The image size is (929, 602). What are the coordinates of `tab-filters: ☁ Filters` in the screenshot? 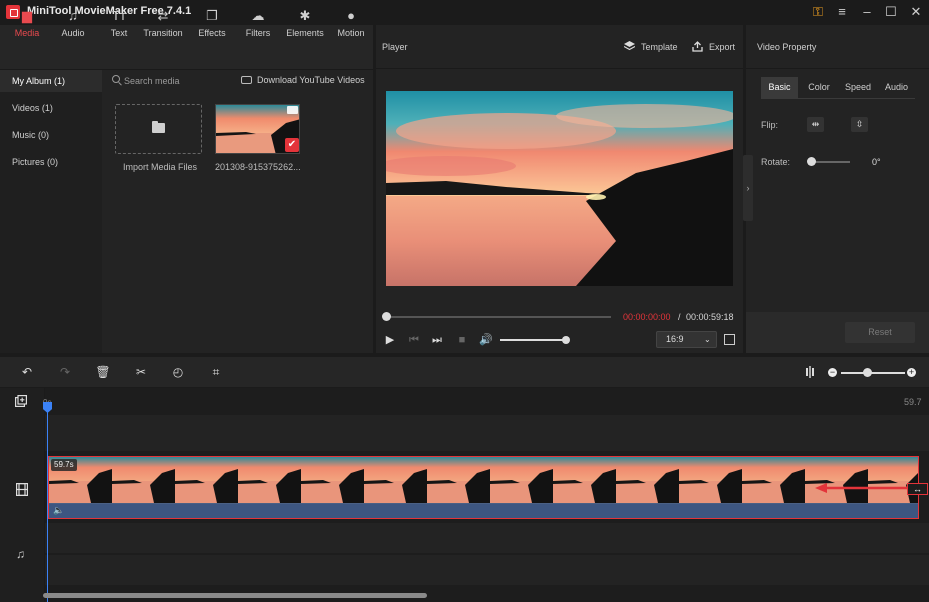 It's located at (258, 22).